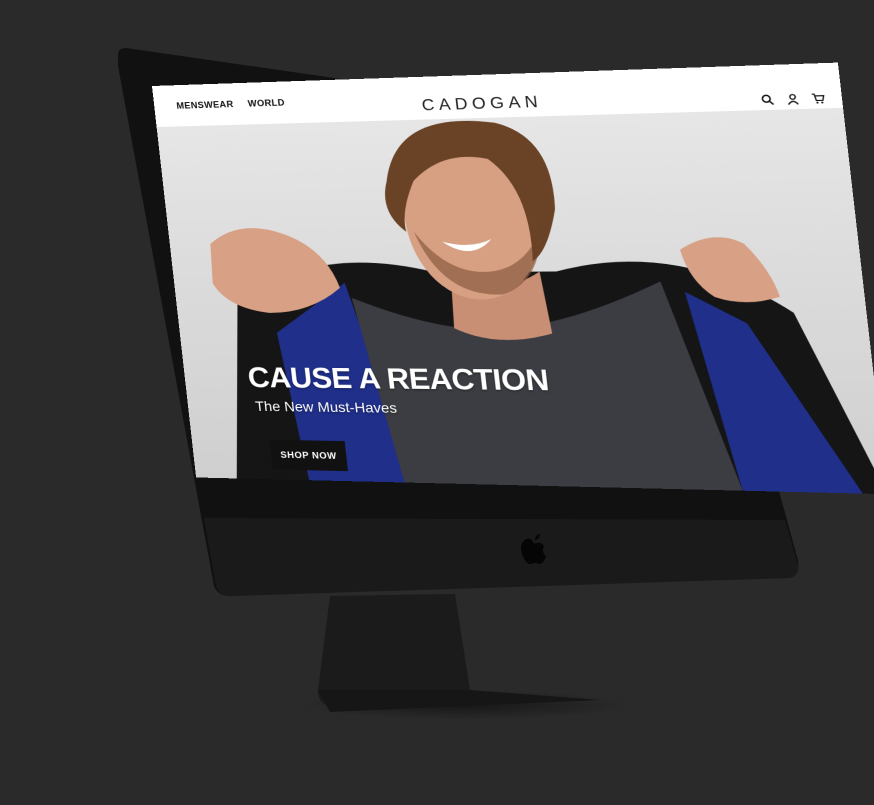 Image resolution: width=874 pixels, height=805 pixels. Describe the element at coordinates (275, 270) in the screenshot. I see `left-hand` at that location.